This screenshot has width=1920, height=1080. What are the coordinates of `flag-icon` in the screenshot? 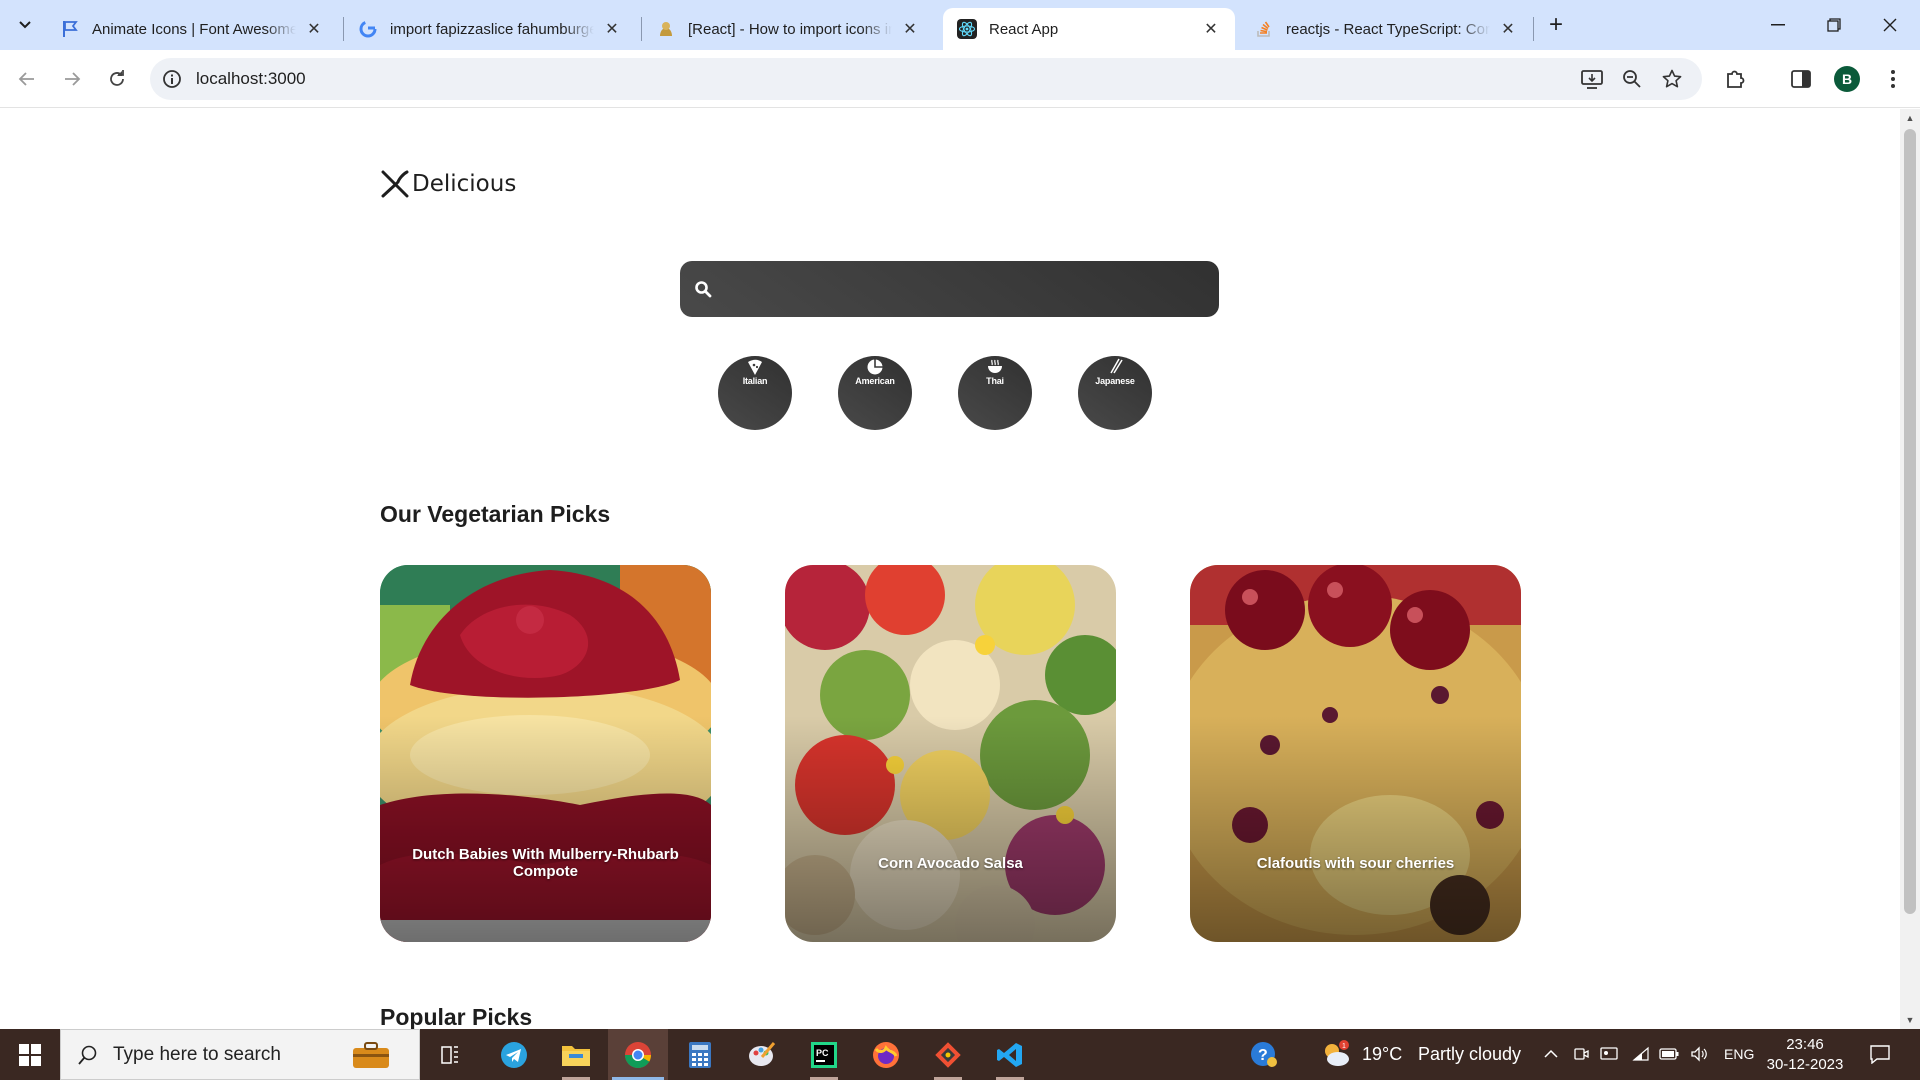 It's located at (70, 29).